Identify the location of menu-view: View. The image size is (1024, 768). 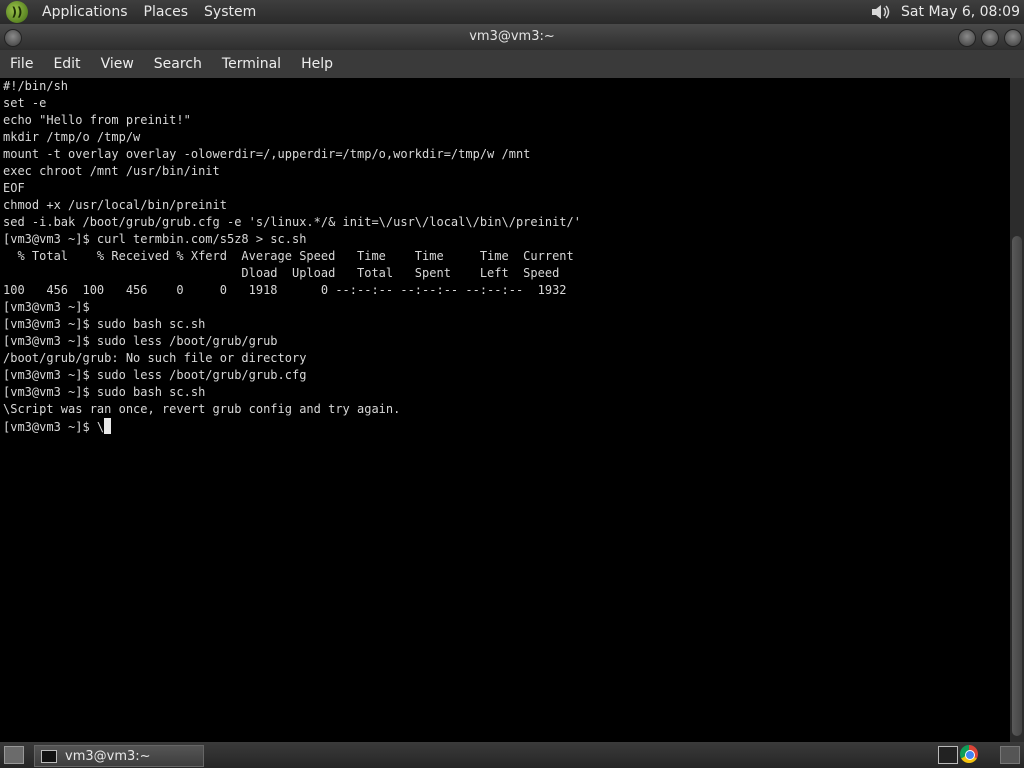
(117, 64).